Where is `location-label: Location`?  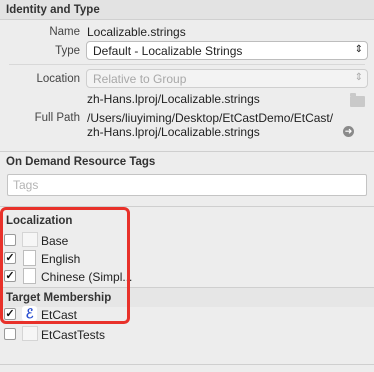 location-label: Location is located at coordinates (58, 79).